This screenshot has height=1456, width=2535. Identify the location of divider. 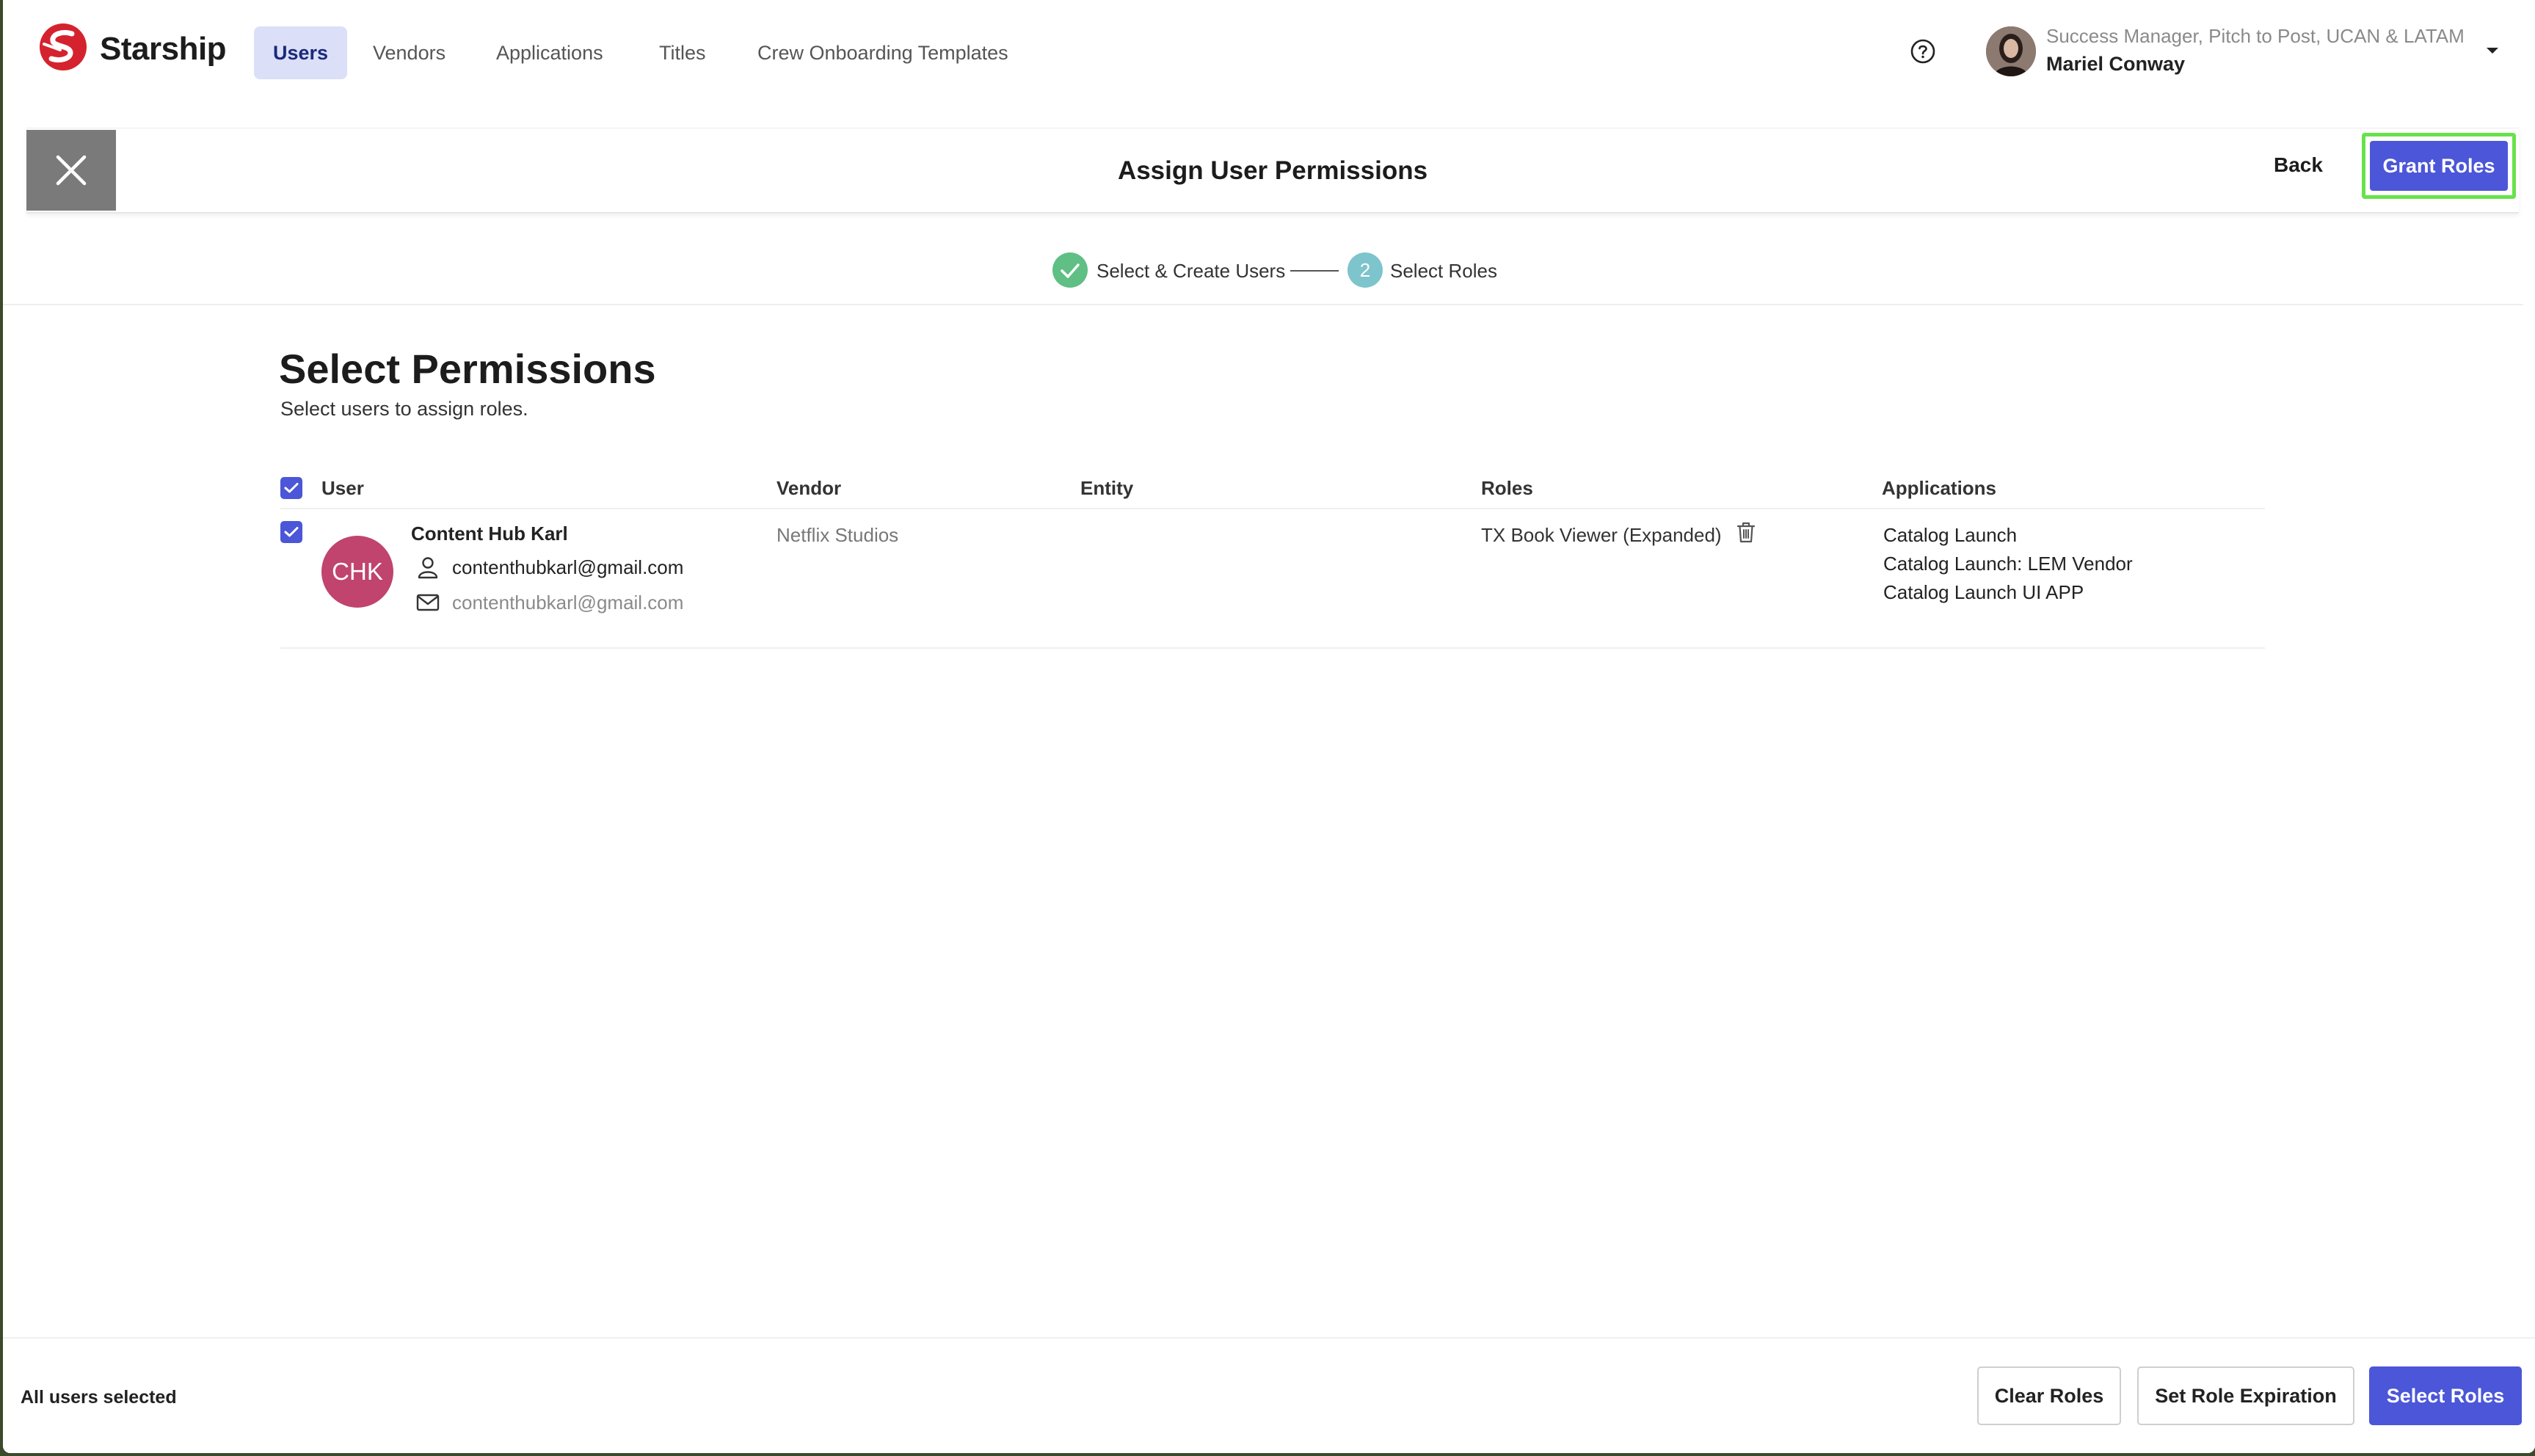
(1263, 305).